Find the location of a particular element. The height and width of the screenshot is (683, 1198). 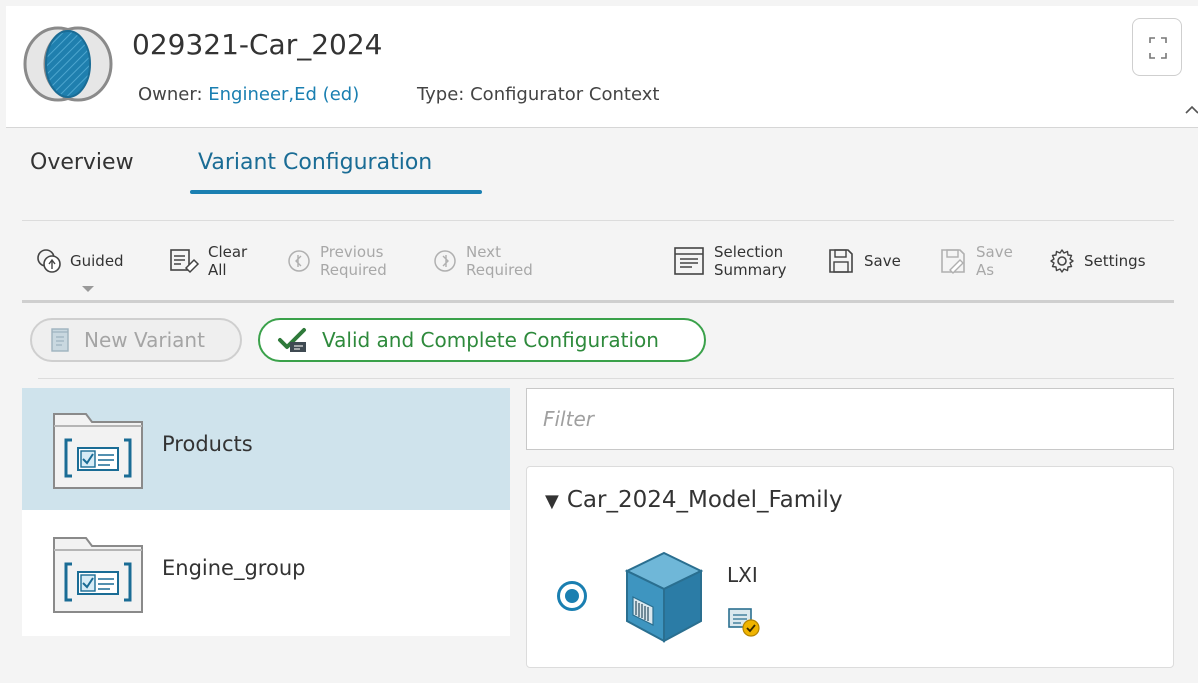

save-label: Save is located at coordinates (882, 261).